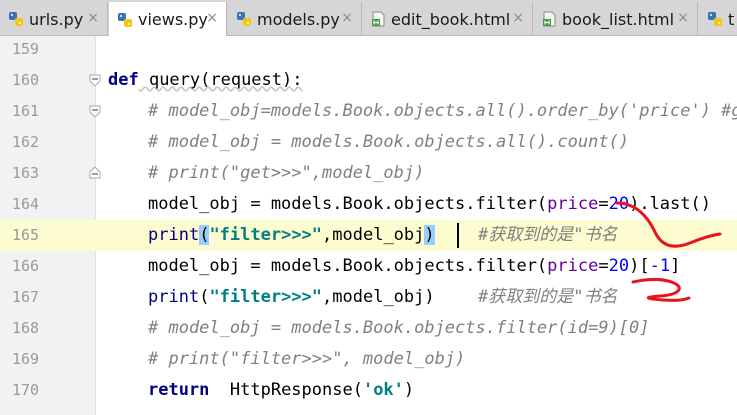  Describe the element at coordinates (298, 19) in the screenshot. I see `tab-label: models.py` at that location.